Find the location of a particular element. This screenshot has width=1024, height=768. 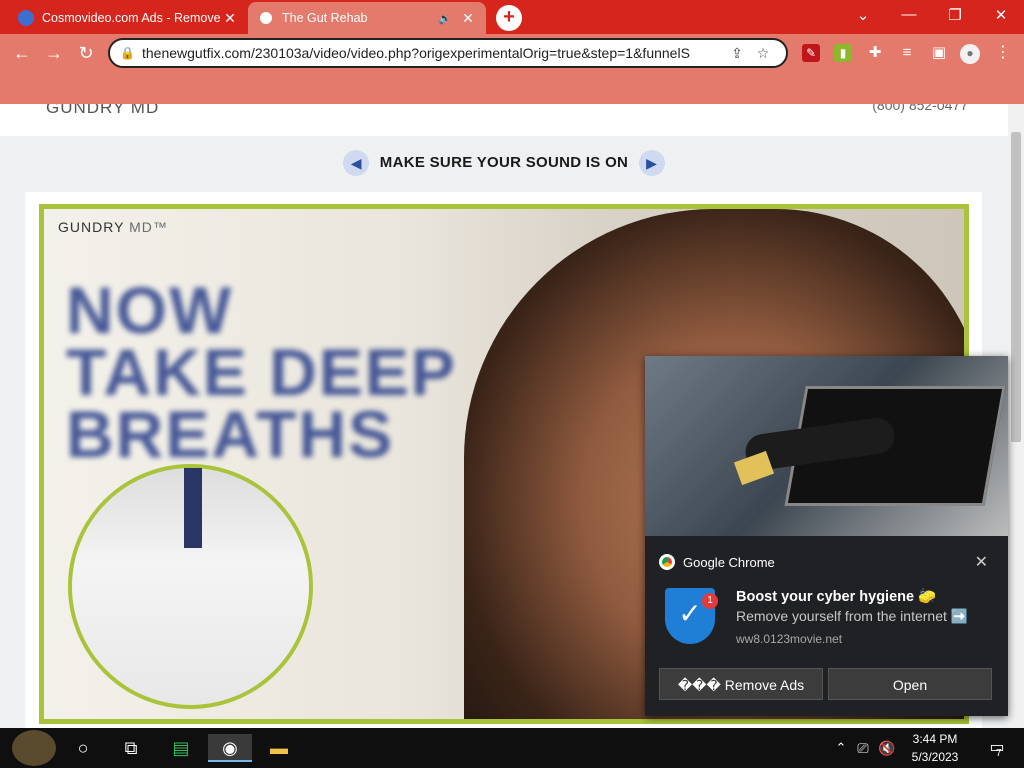

chrome-taskbar-icon: ◉ is located at coordinates (230, 748).